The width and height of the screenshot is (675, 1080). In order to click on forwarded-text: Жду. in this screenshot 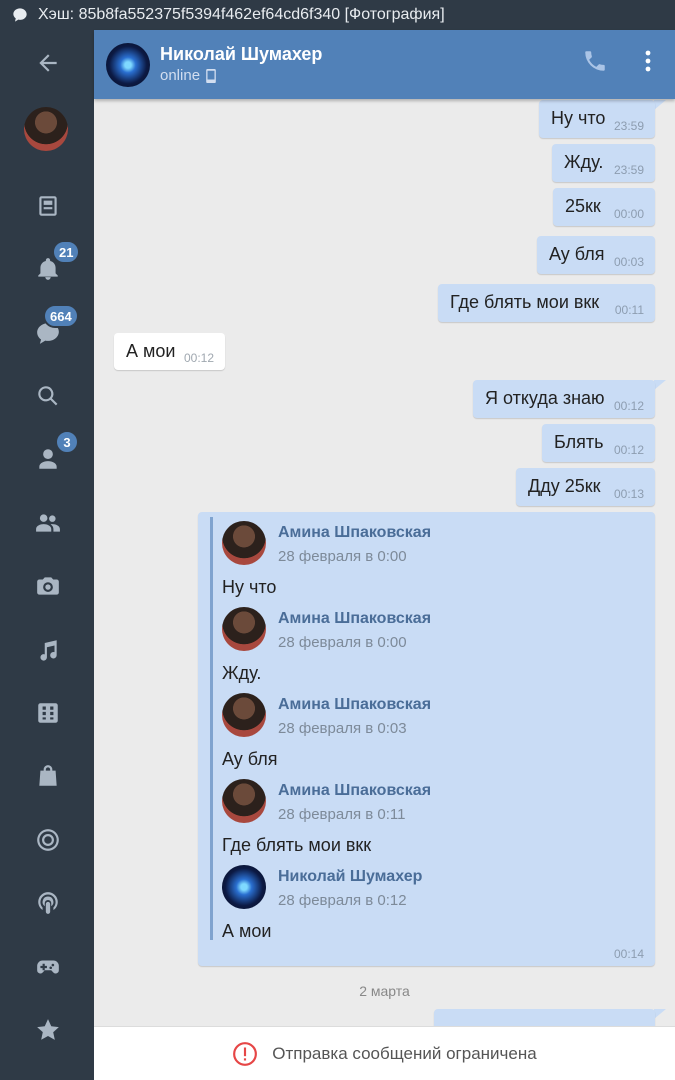, I will do `click(242, 673)`.